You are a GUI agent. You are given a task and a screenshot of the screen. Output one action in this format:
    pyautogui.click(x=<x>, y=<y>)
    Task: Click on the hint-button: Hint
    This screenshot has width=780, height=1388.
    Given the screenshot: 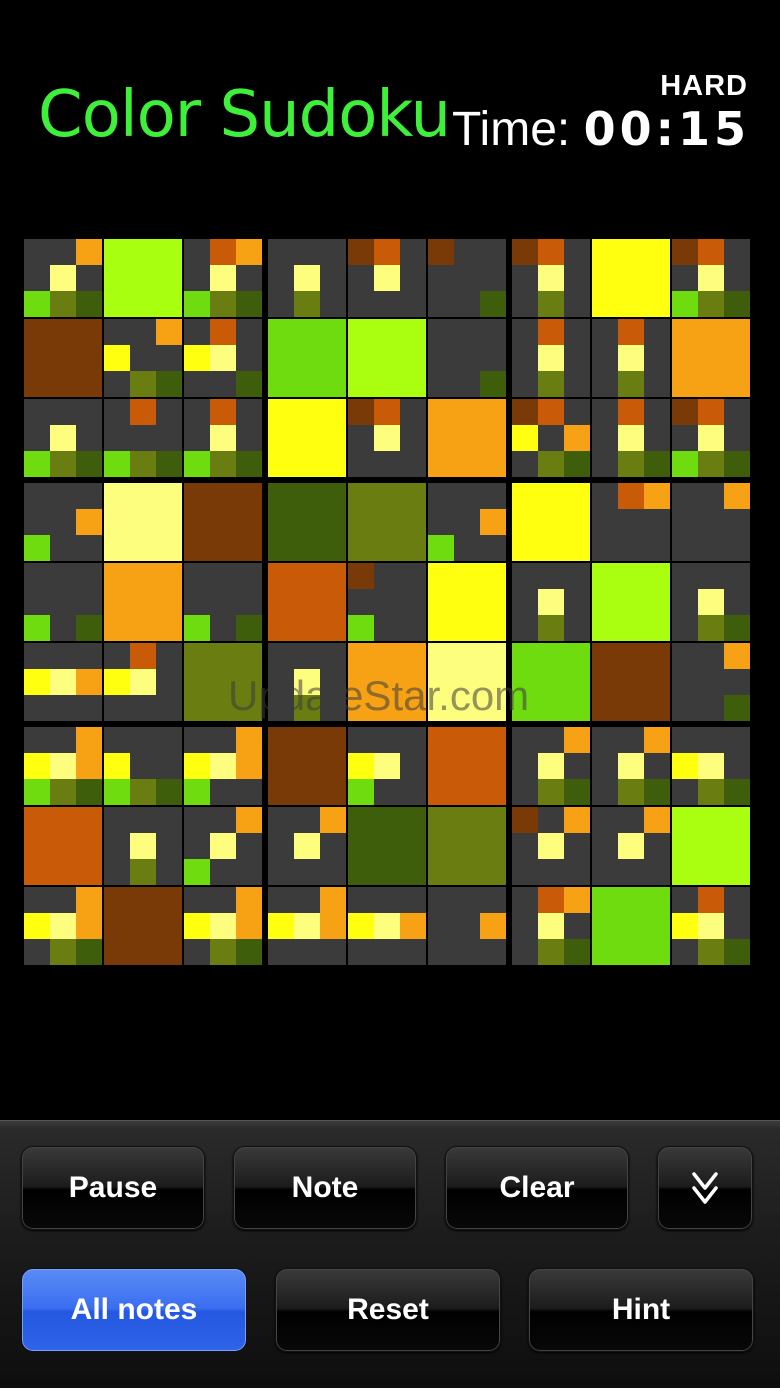 What is the action you would take?
    pyautogui.click(x=641, y=1310)
    